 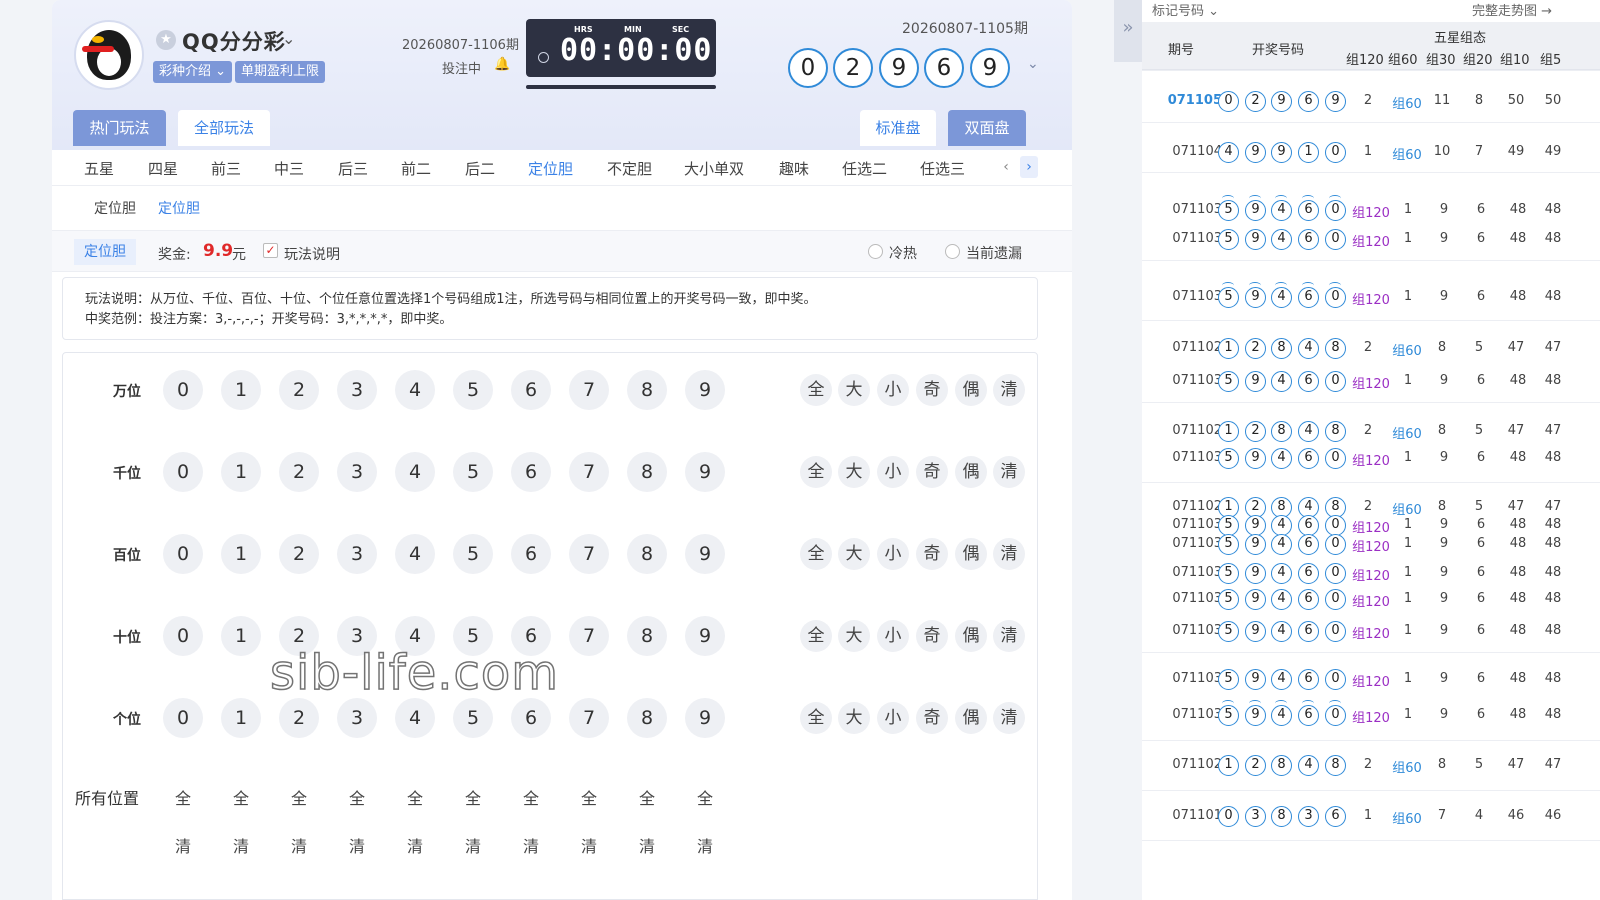 What do you see at coordinates (119, 128) in the screenshot?
I see `tab-hot-plays: 热门玩法` at bounding box center [119, 128].